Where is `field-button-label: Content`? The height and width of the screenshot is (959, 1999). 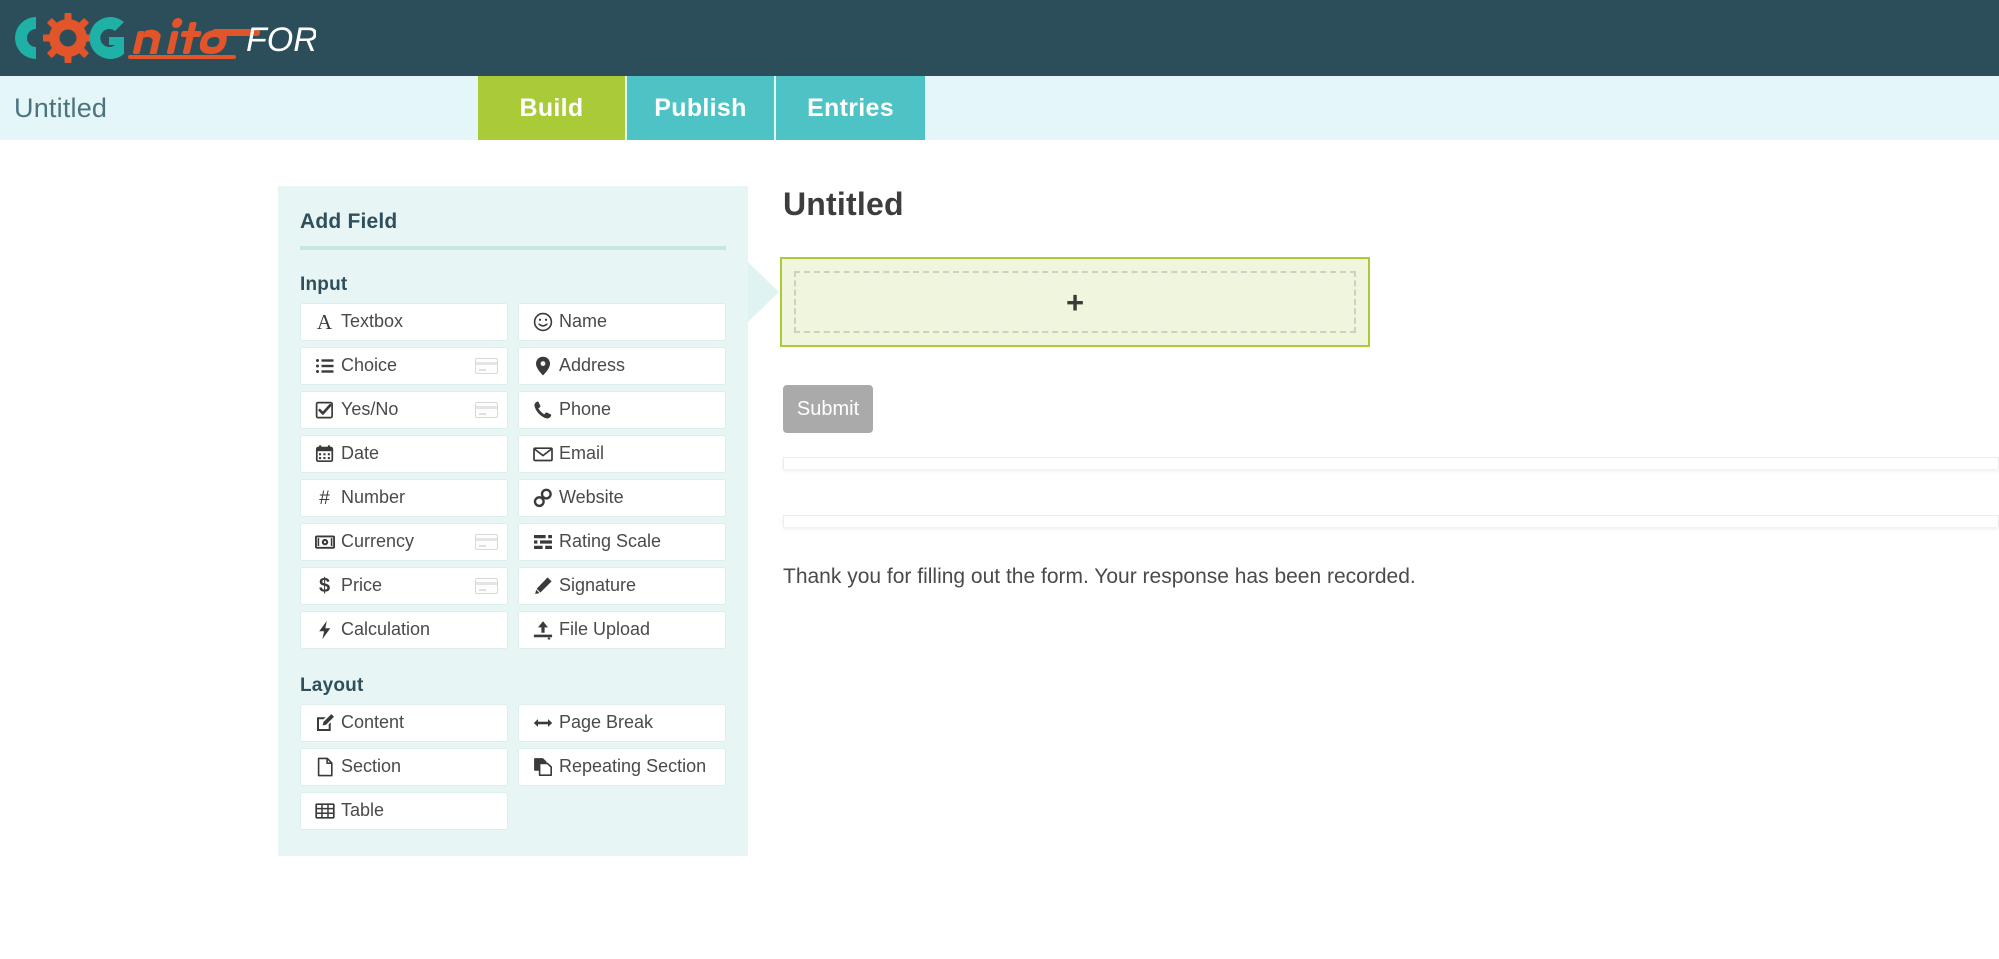 field-button-label: Content is located at coordinates (373, 722).